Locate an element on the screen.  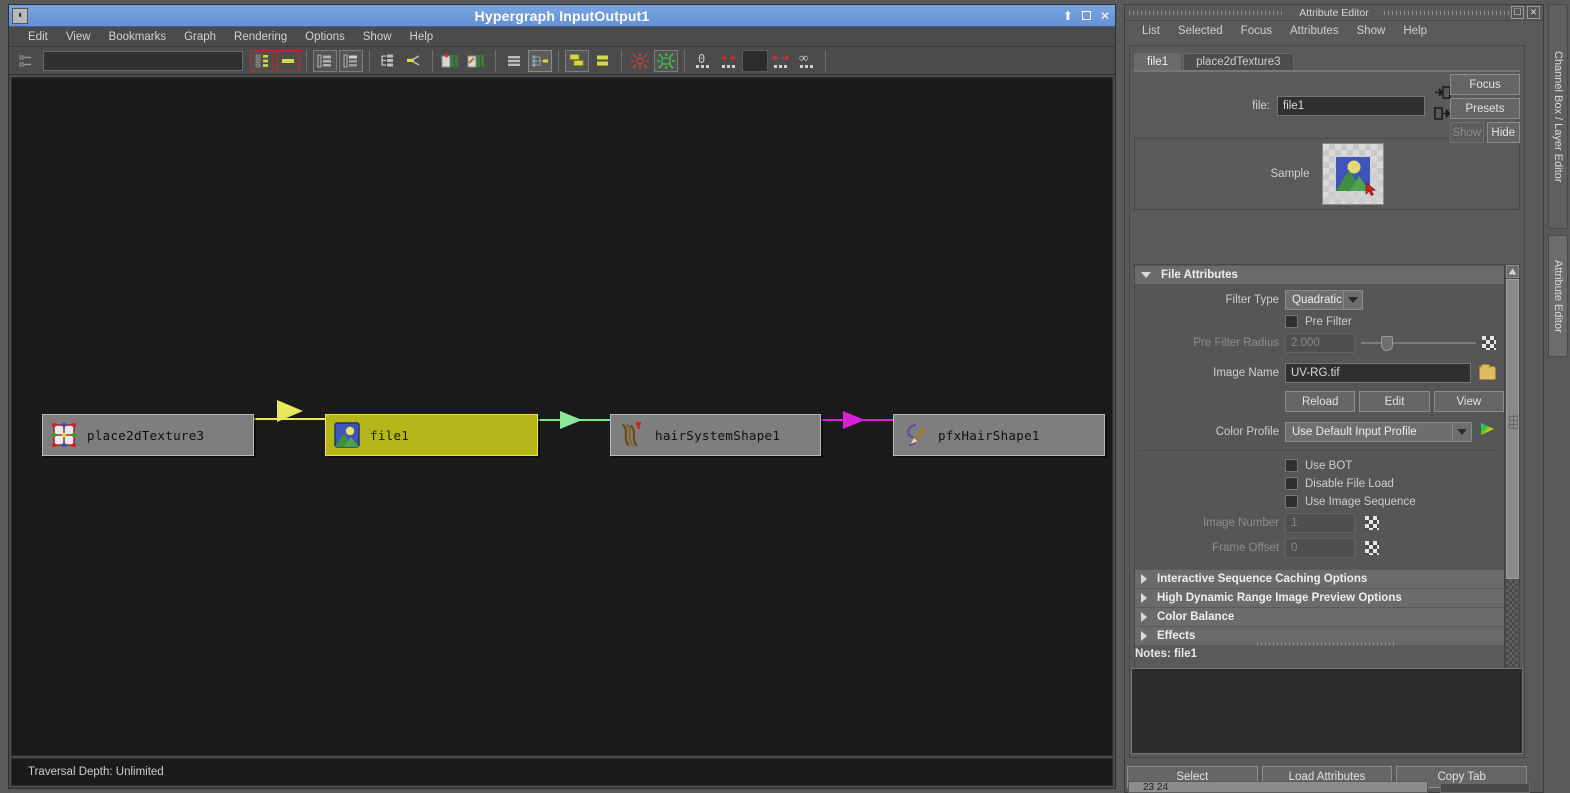
color-profile-label: Color Profile is located at coordinates (1247, 431).